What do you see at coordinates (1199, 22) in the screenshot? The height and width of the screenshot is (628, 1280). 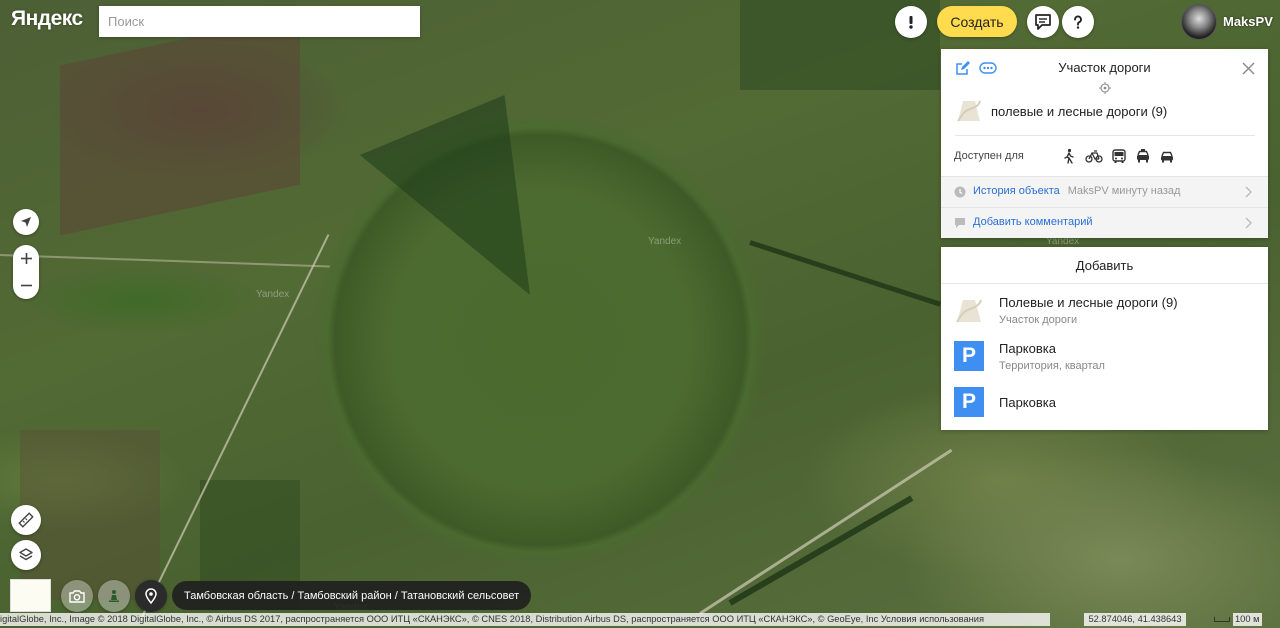 I see `avatar` at bounding box center [1199, 22].